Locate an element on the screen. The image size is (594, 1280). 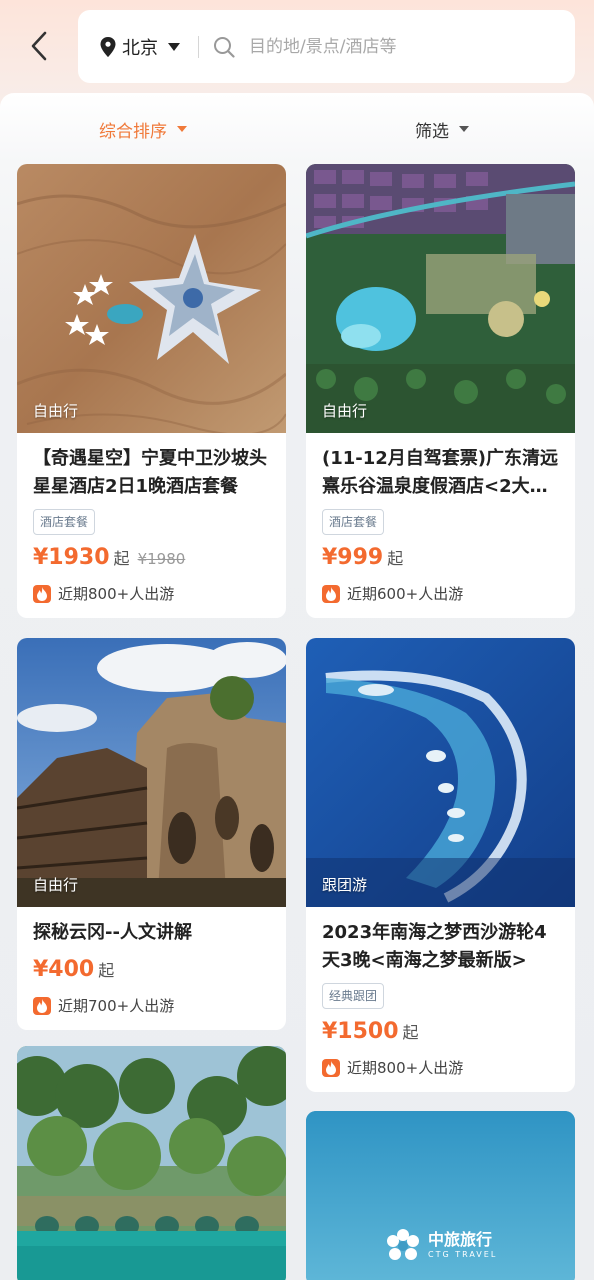
filter-button: 筛选 is located at coordinates (442, 129).